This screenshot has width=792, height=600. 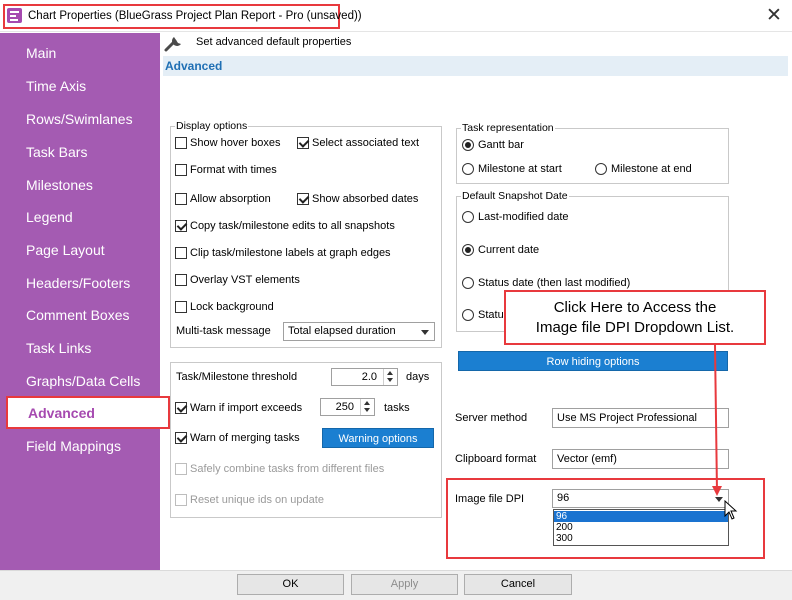 I want to click on chevron-down-icon, so click(x=425, y=332).